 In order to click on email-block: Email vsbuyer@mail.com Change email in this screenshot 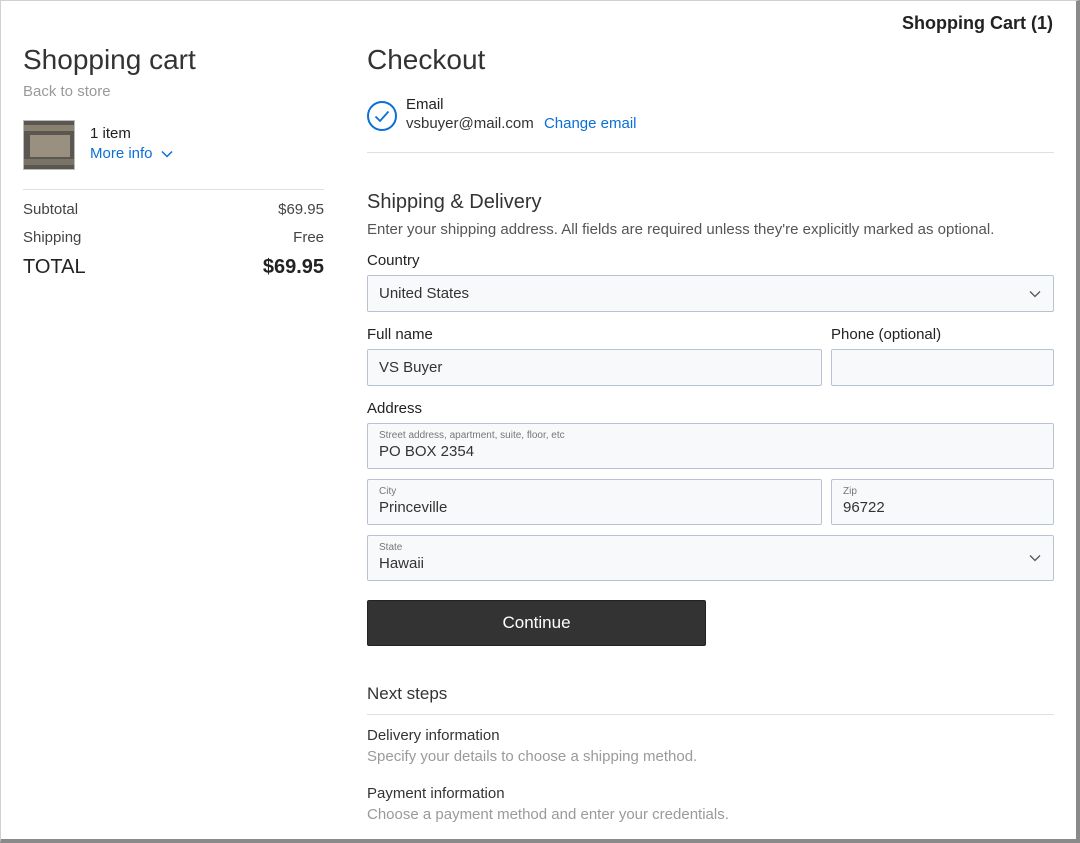, I will do `click(710, 114)`.